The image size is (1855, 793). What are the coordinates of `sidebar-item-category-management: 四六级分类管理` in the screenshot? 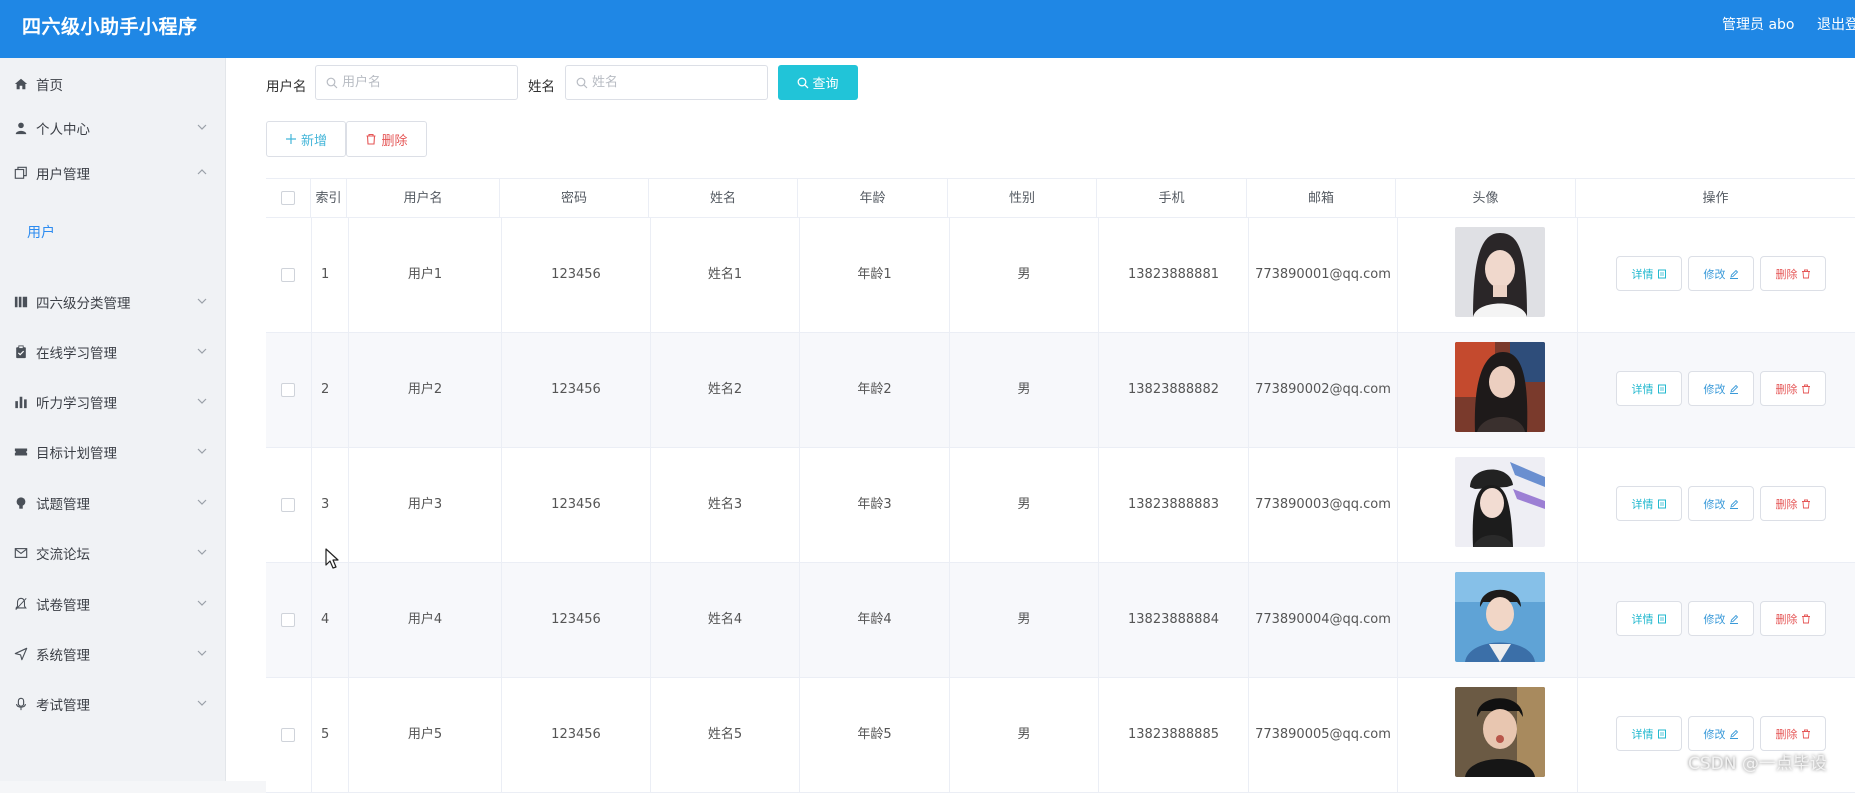 It's located at (113, 302).